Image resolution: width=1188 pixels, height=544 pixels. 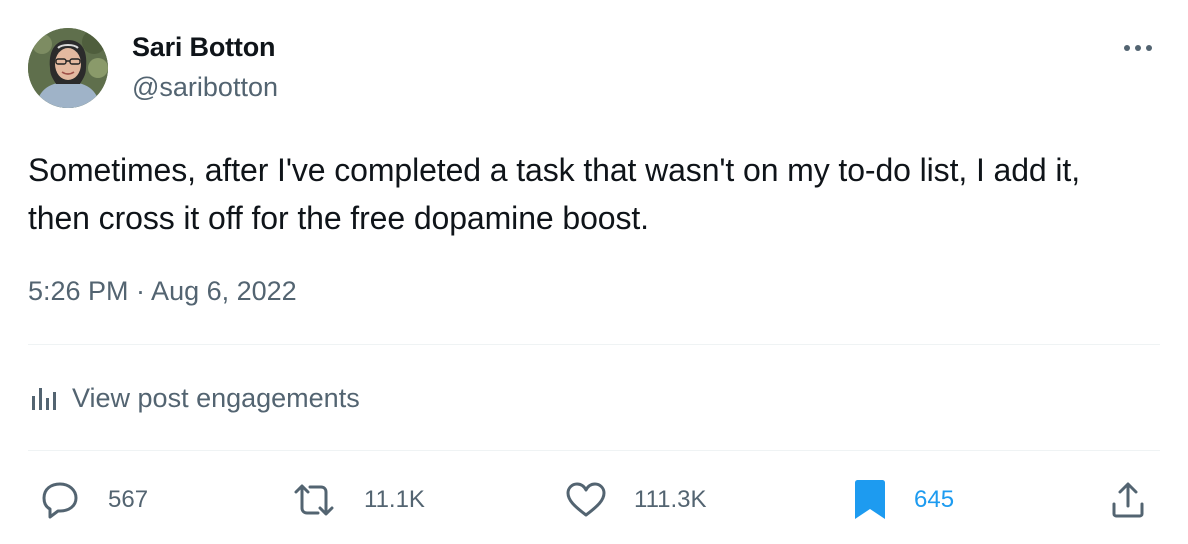 What do you see at coordinates (205, 87) in the screenshot?
I see `user-handle: @saribotton` at bounding box center [205, 87].